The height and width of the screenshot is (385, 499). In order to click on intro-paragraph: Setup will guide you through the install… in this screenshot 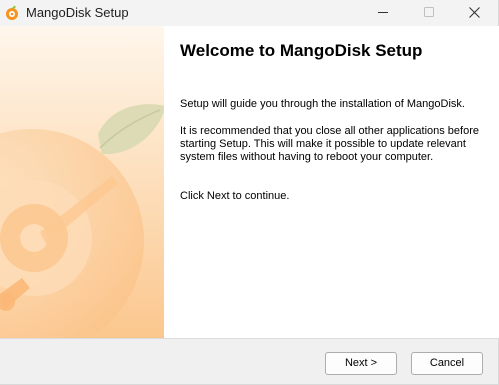, I will do `click(322, 104)`.